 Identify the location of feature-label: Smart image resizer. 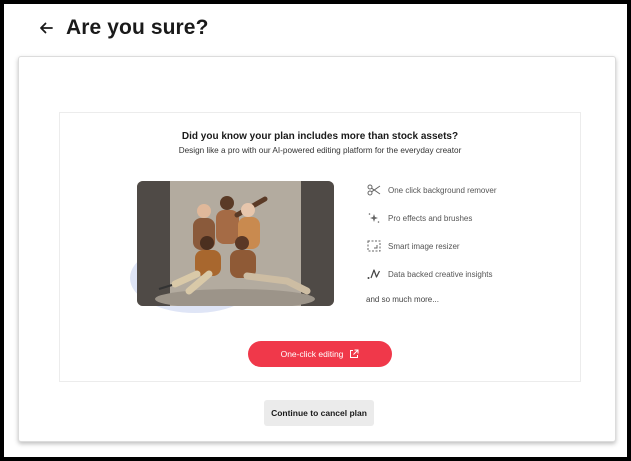
(424, 246).